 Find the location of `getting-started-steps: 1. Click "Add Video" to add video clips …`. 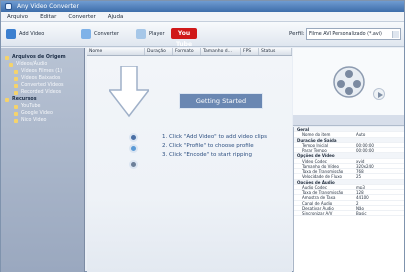

getting-started-steps: 1. Click "Add Video" to add video clips … is located at coordinates (214, 146).